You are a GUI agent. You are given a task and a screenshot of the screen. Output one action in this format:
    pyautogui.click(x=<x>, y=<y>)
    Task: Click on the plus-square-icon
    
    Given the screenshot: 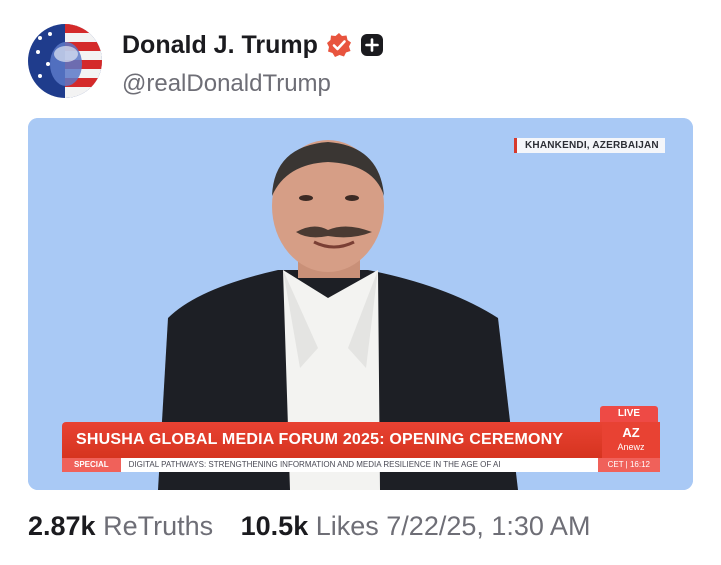 What is the action you would take?
    pyautogui.click(x=372, y=45)
    